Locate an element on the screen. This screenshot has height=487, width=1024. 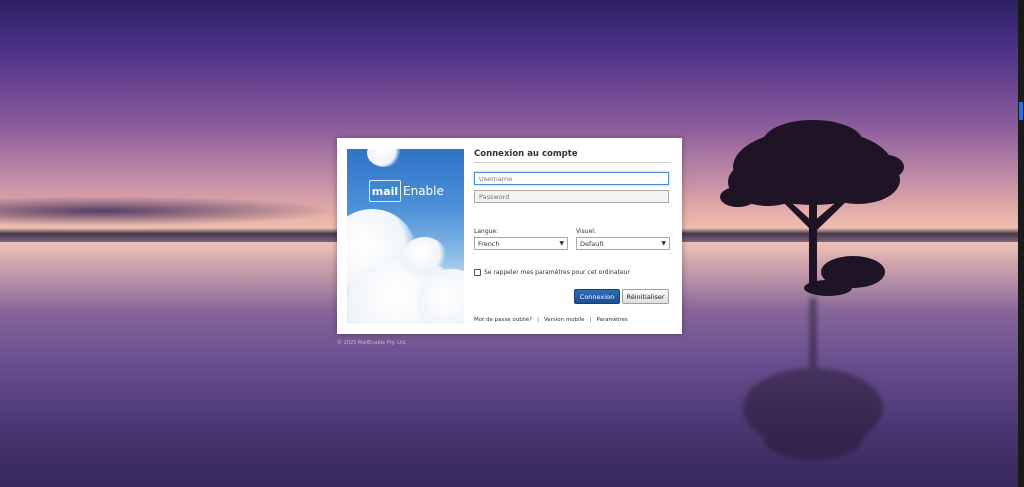
logo-word-enable: Enable is located at coordinates (423, 191).